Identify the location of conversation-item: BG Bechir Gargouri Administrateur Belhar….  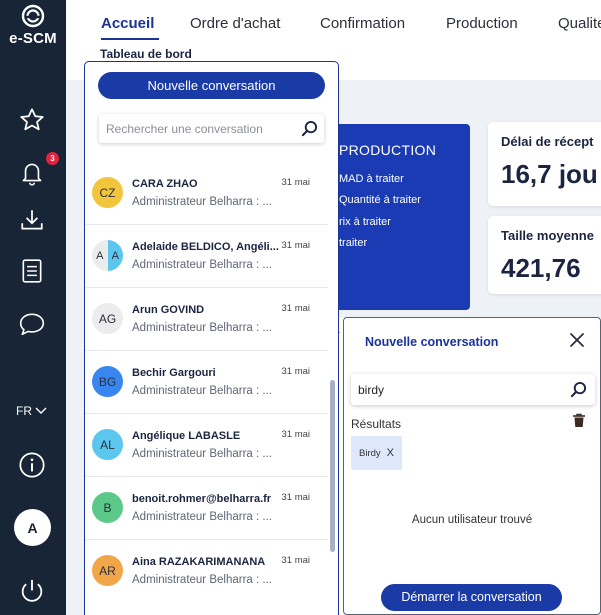
(206, 382).